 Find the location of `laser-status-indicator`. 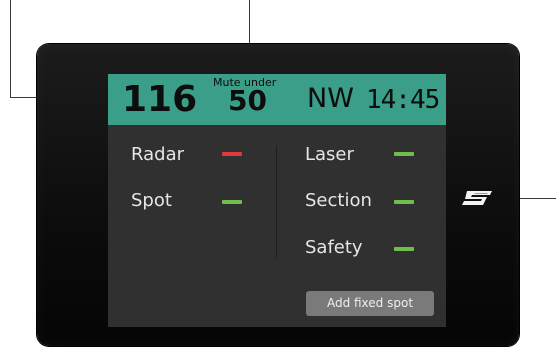

laser-status-indicator is located at coordinates (404, 154).